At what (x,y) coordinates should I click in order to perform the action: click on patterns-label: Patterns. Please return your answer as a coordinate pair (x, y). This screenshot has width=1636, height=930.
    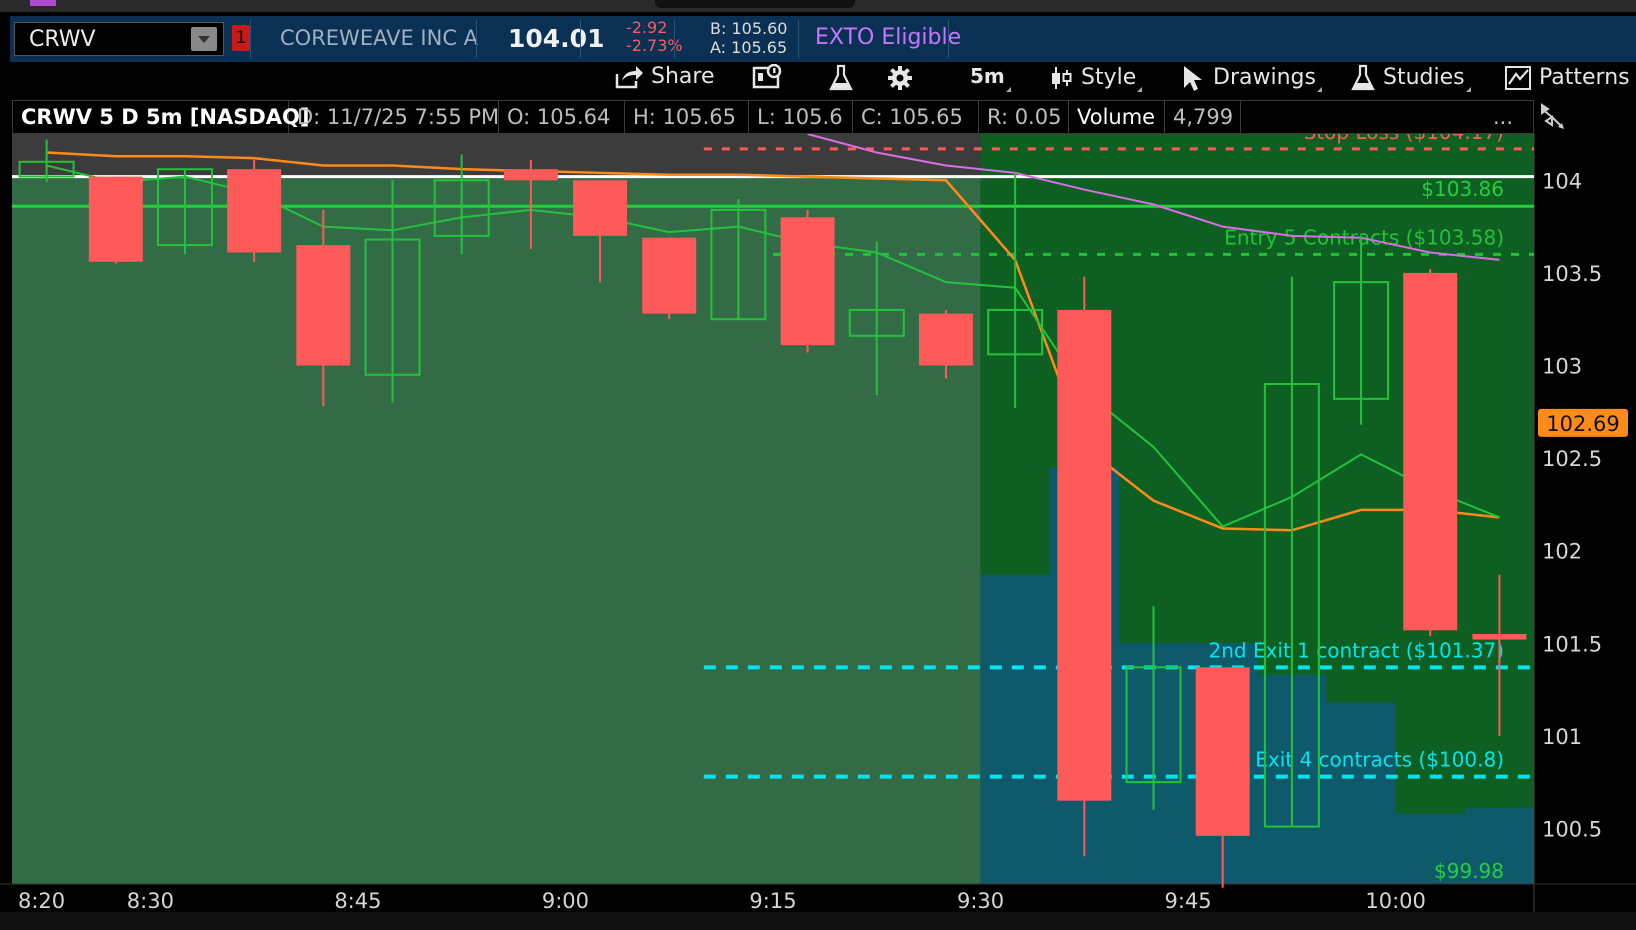
    Looking at the image, I should click on (1584, 77).